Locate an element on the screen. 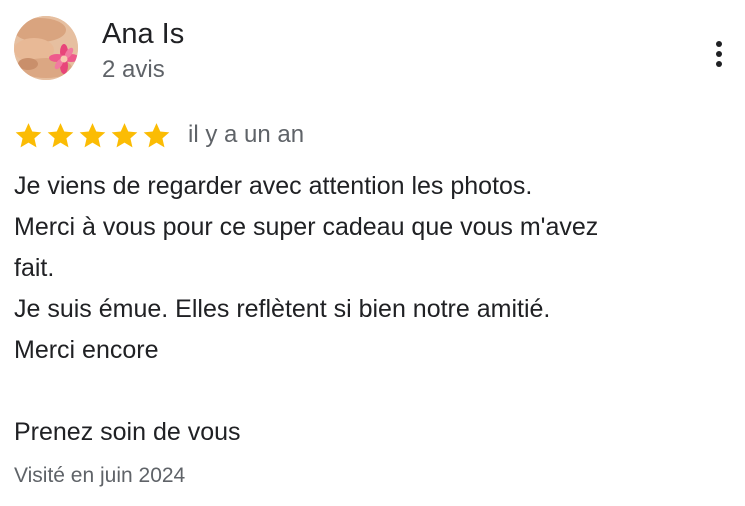 This screenshot has width=745, height=506. star-rating is located at coordinates (94, 135).